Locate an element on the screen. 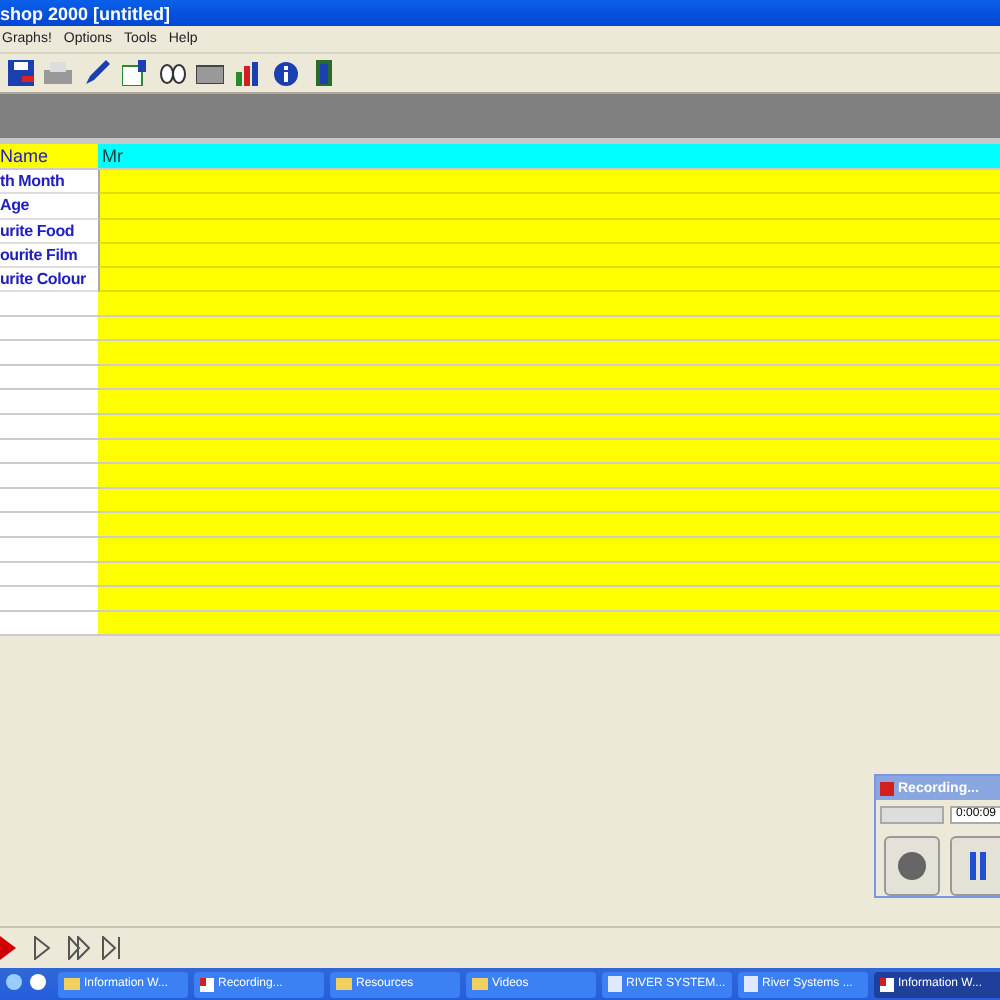  exit-door-icon is located at coordinates (324, 73).